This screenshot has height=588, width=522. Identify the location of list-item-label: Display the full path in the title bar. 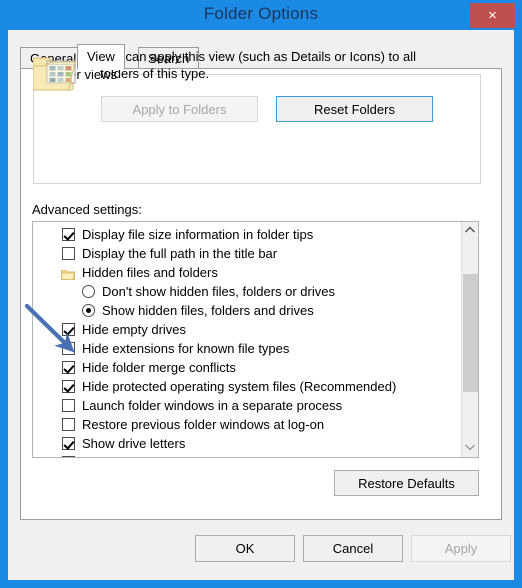
(180, 253).